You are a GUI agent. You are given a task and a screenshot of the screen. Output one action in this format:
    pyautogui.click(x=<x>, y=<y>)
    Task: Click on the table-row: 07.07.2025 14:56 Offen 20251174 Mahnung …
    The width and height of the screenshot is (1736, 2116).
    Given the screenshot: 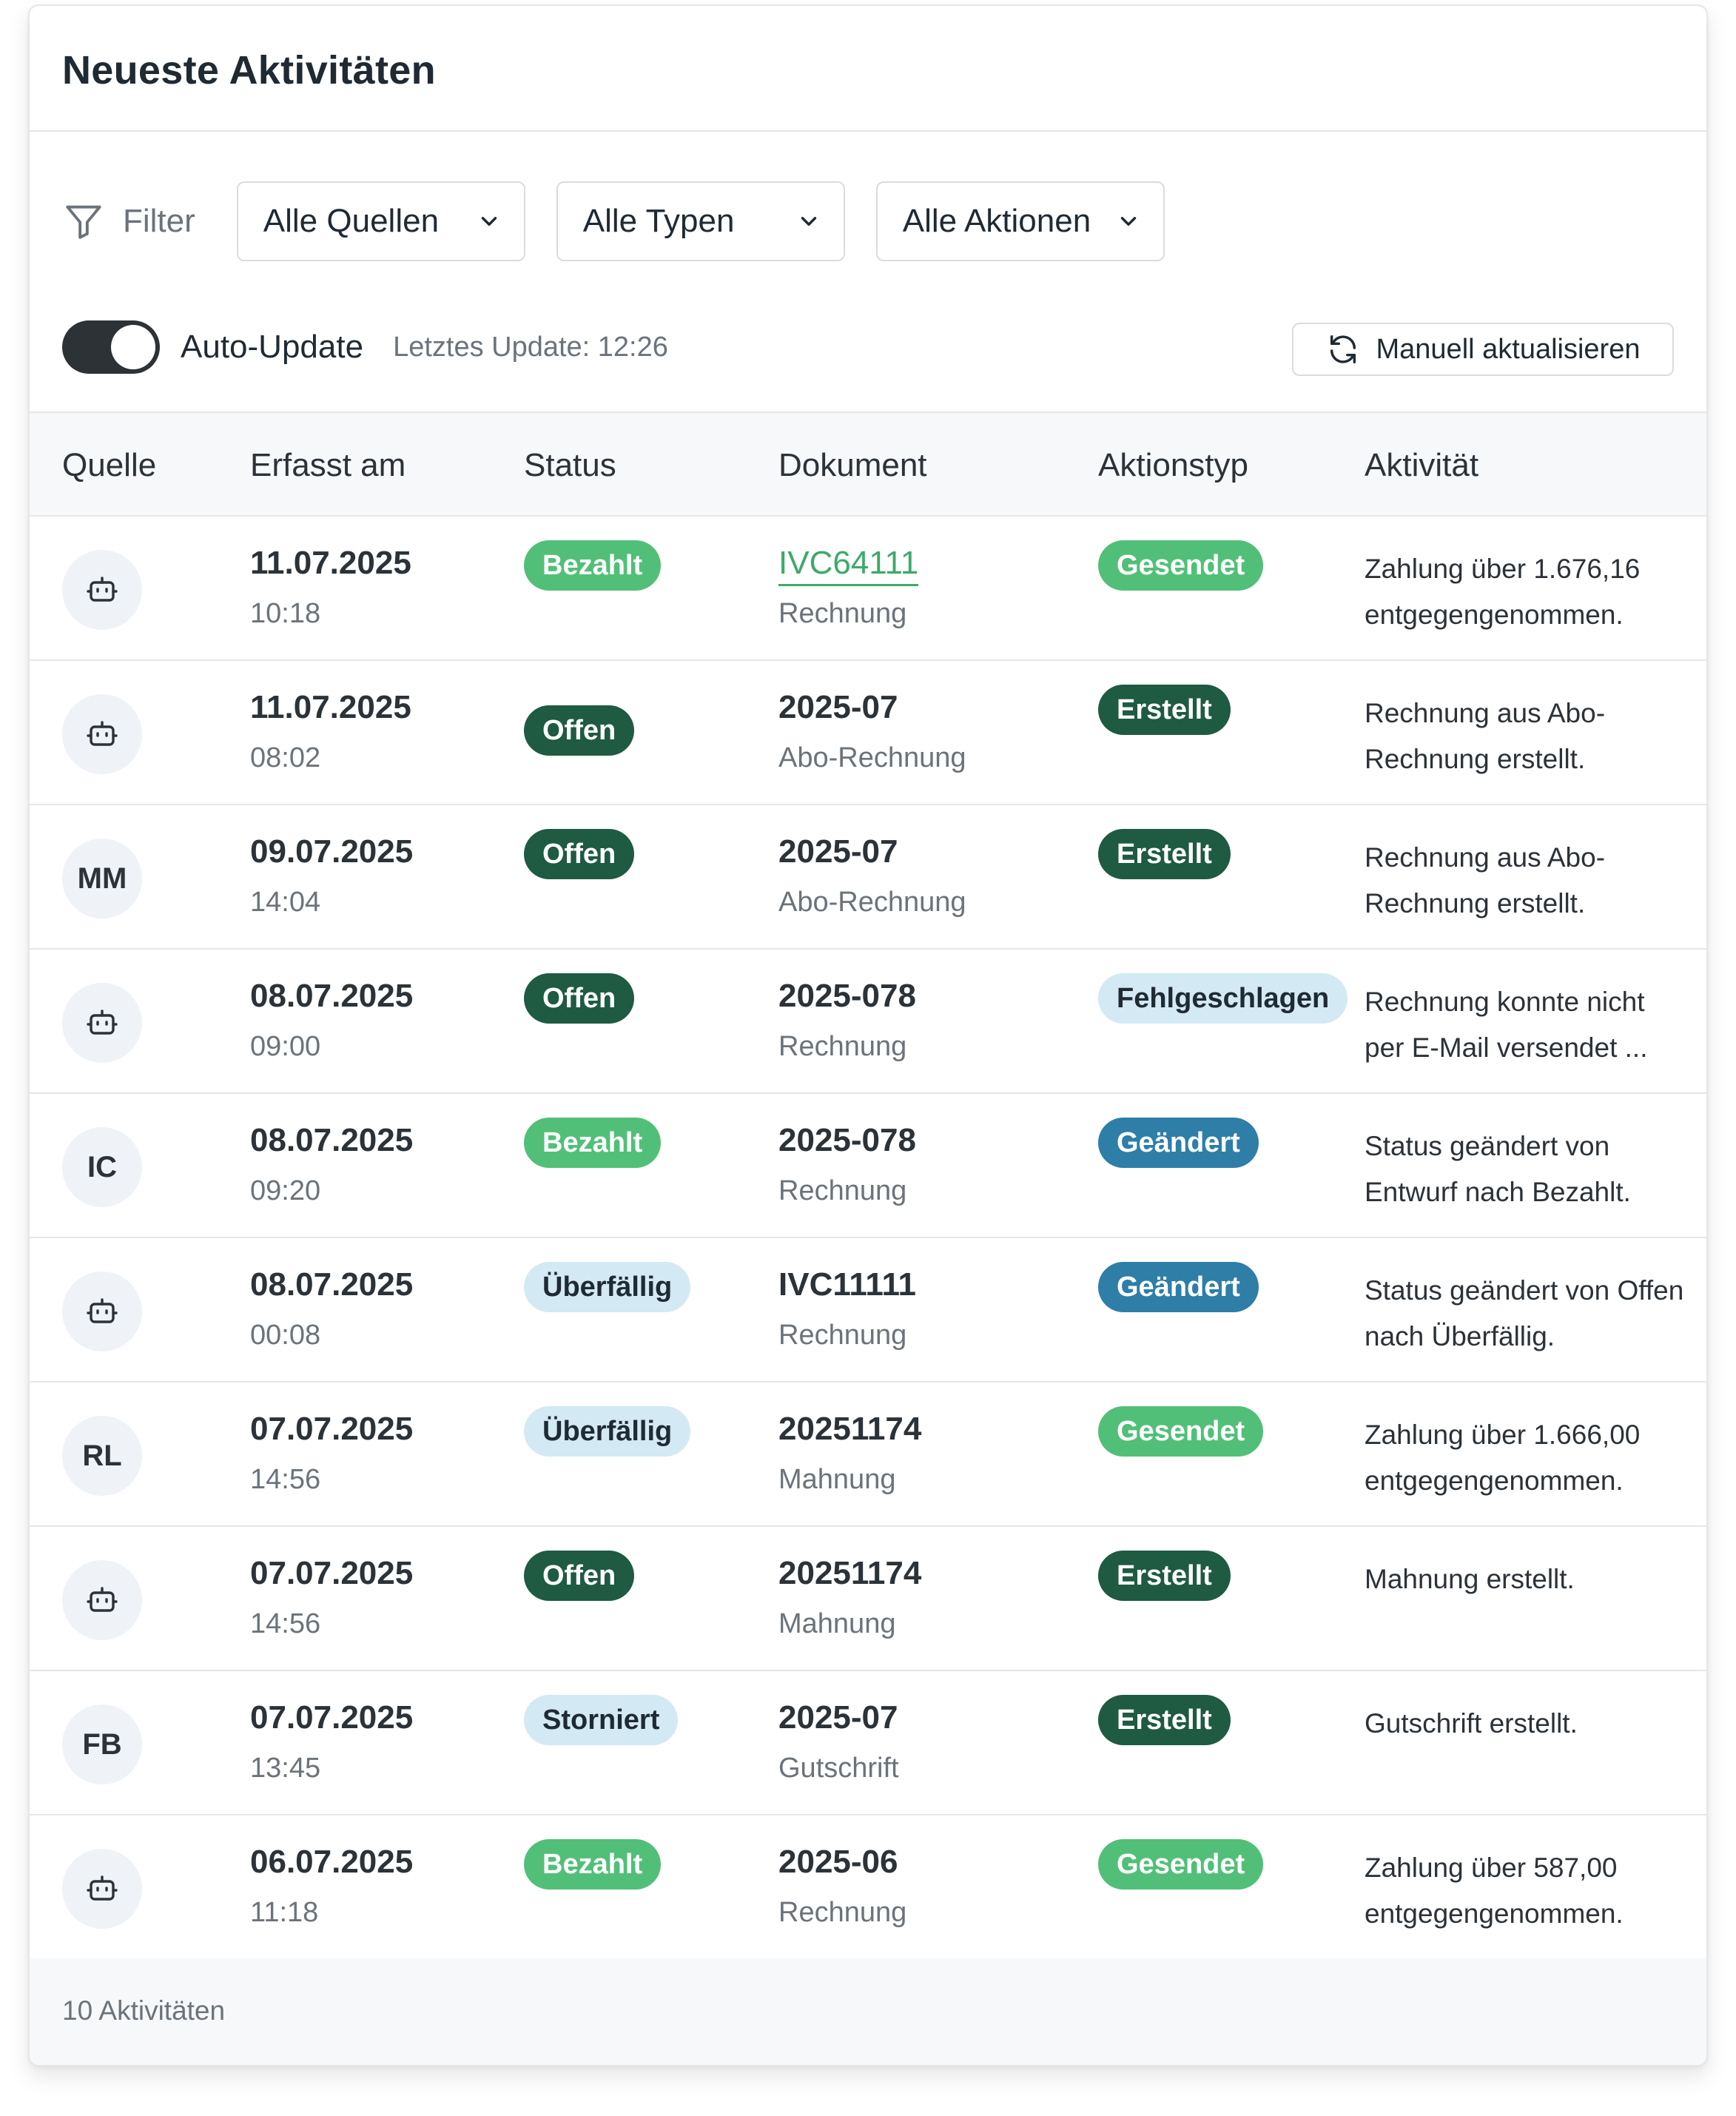 What is the action you would take?
    pyautogui.click(x=868, y=1599)
    